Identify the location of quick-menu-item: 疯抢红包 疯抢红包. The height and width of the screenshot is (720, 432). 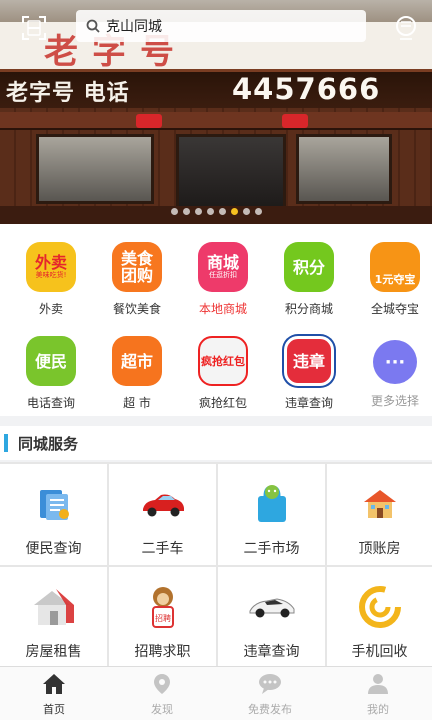
(223, 366).